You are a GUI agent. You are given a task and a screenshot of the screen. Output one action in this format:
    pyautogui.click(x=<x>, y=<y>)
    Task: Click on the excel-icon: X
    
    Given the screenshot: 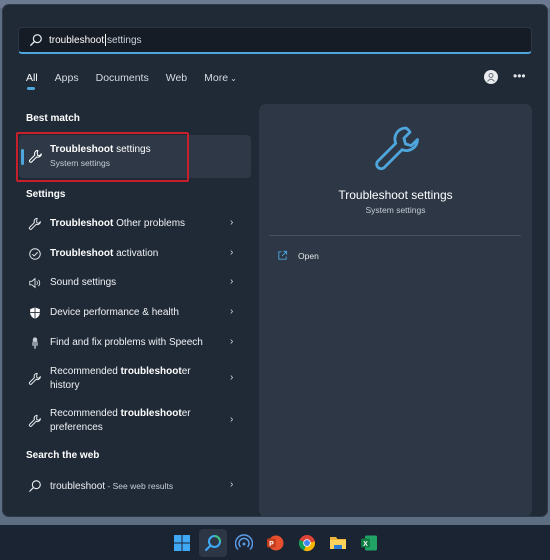 What is the action you would take?
    pyautogui.click(x=369, y=543)
    